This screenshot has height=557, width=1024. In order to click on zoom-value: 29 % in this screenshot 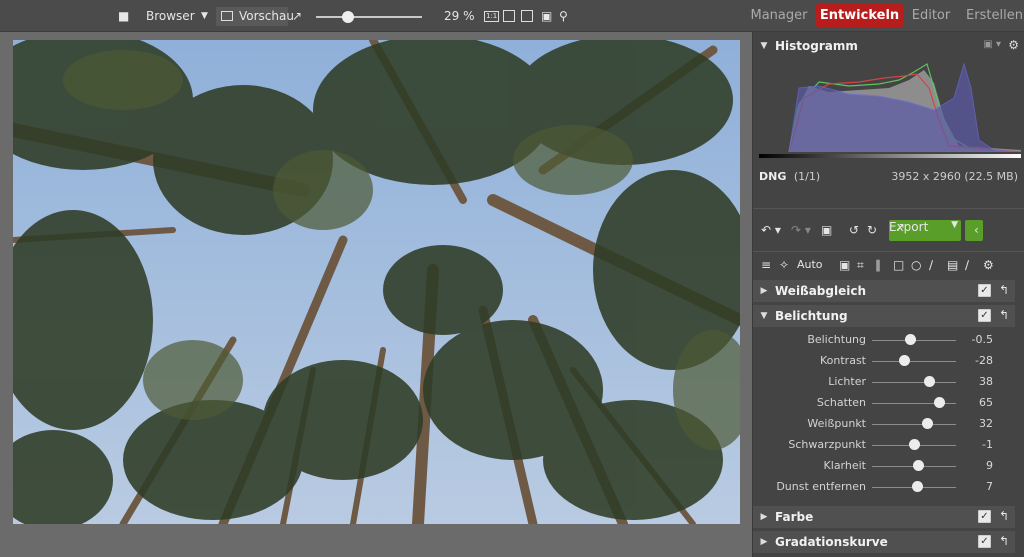, I will do `click(459, 16)`.